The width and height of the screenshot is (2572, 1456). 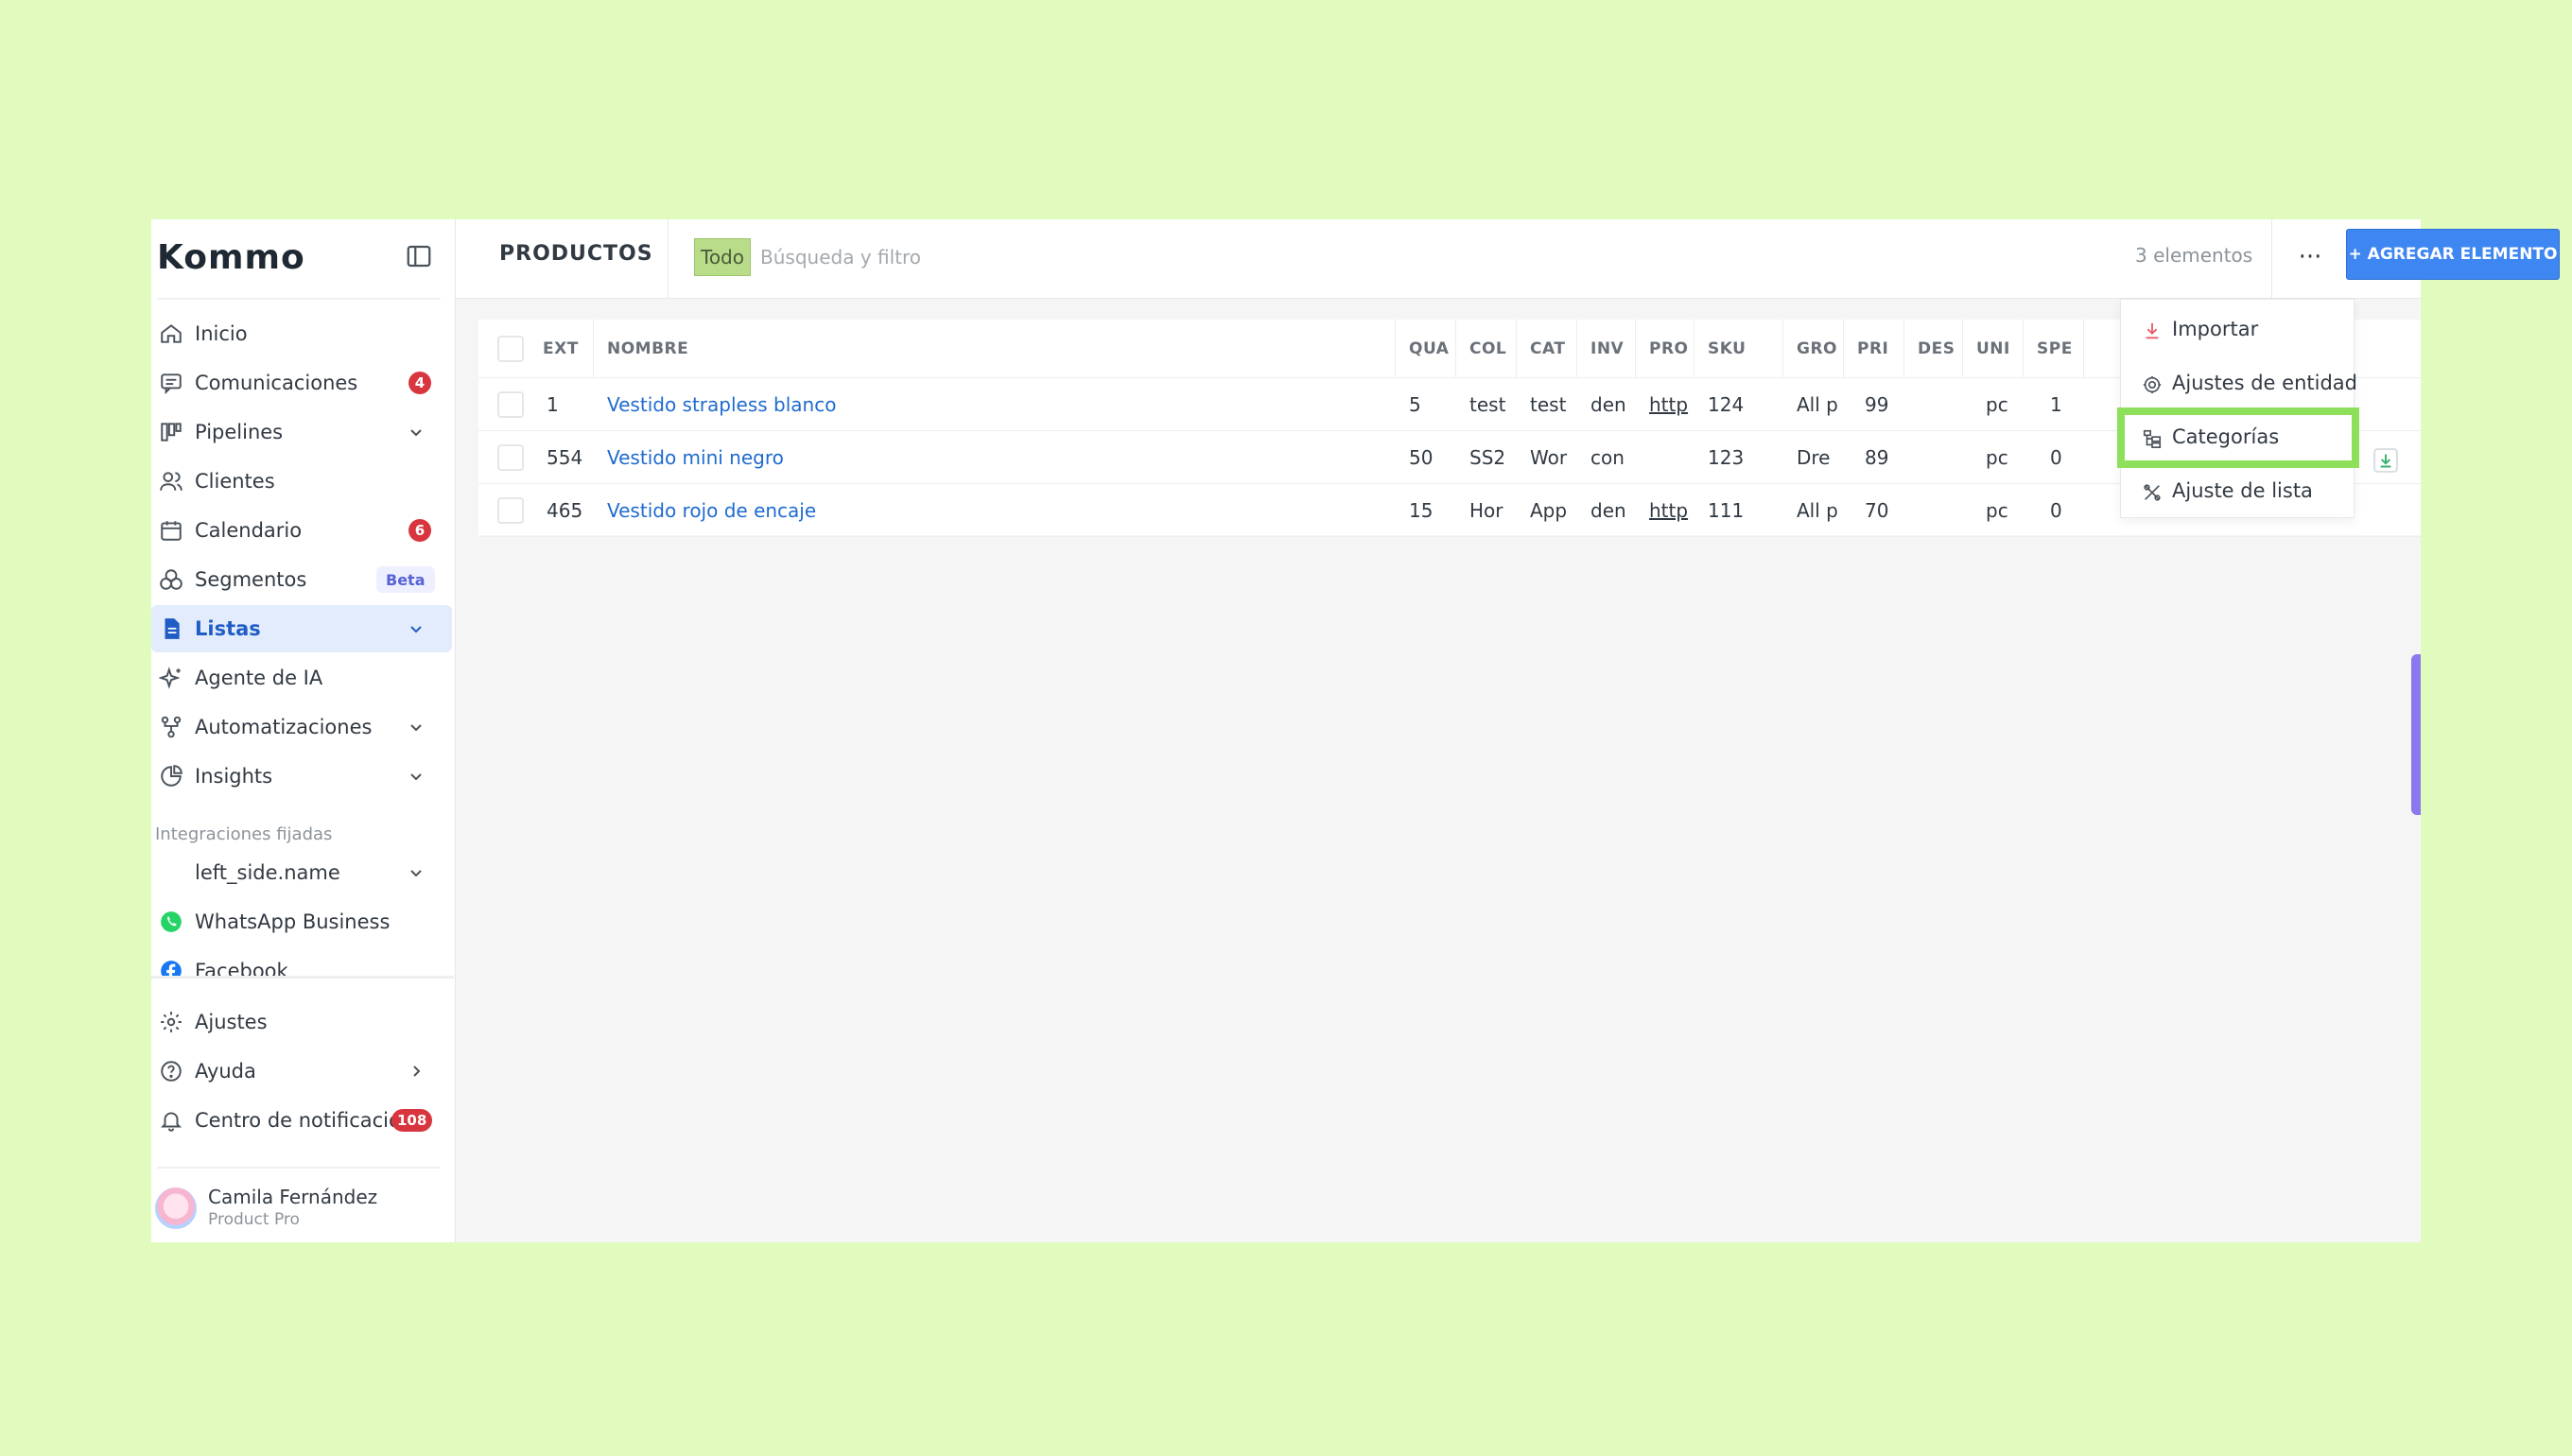 I want to click on cell-uni: pc, so click(x=1997, y=404).